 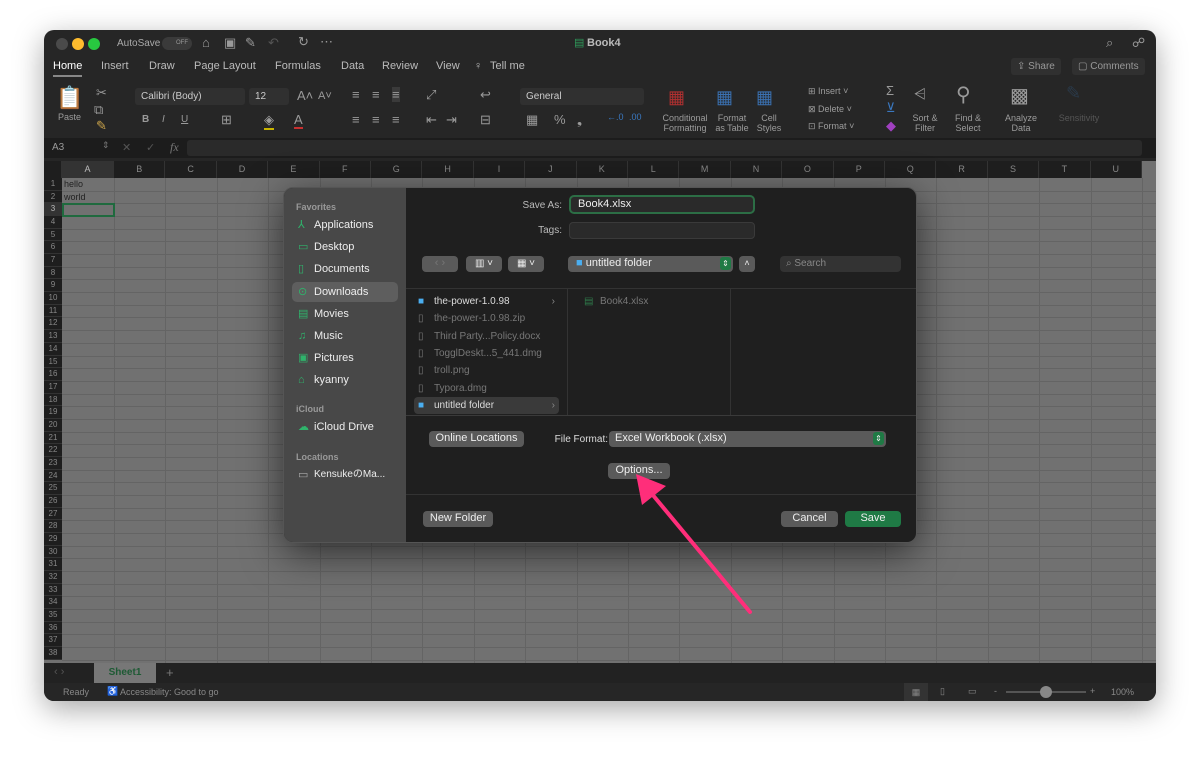 I want to click on annotation-arrow, so click(x=694, y=544).